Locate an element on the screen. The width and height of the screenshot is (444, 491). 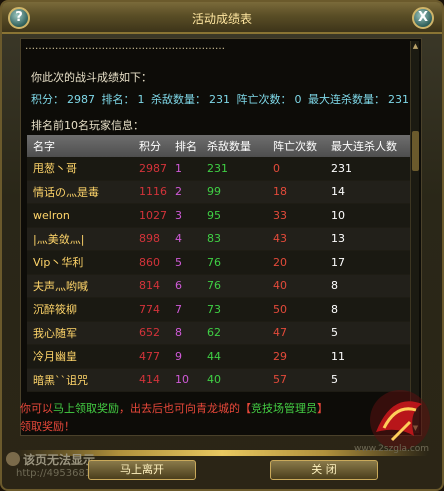
player-name: 沉醉筱柳 is located at coordinates (55, 310).